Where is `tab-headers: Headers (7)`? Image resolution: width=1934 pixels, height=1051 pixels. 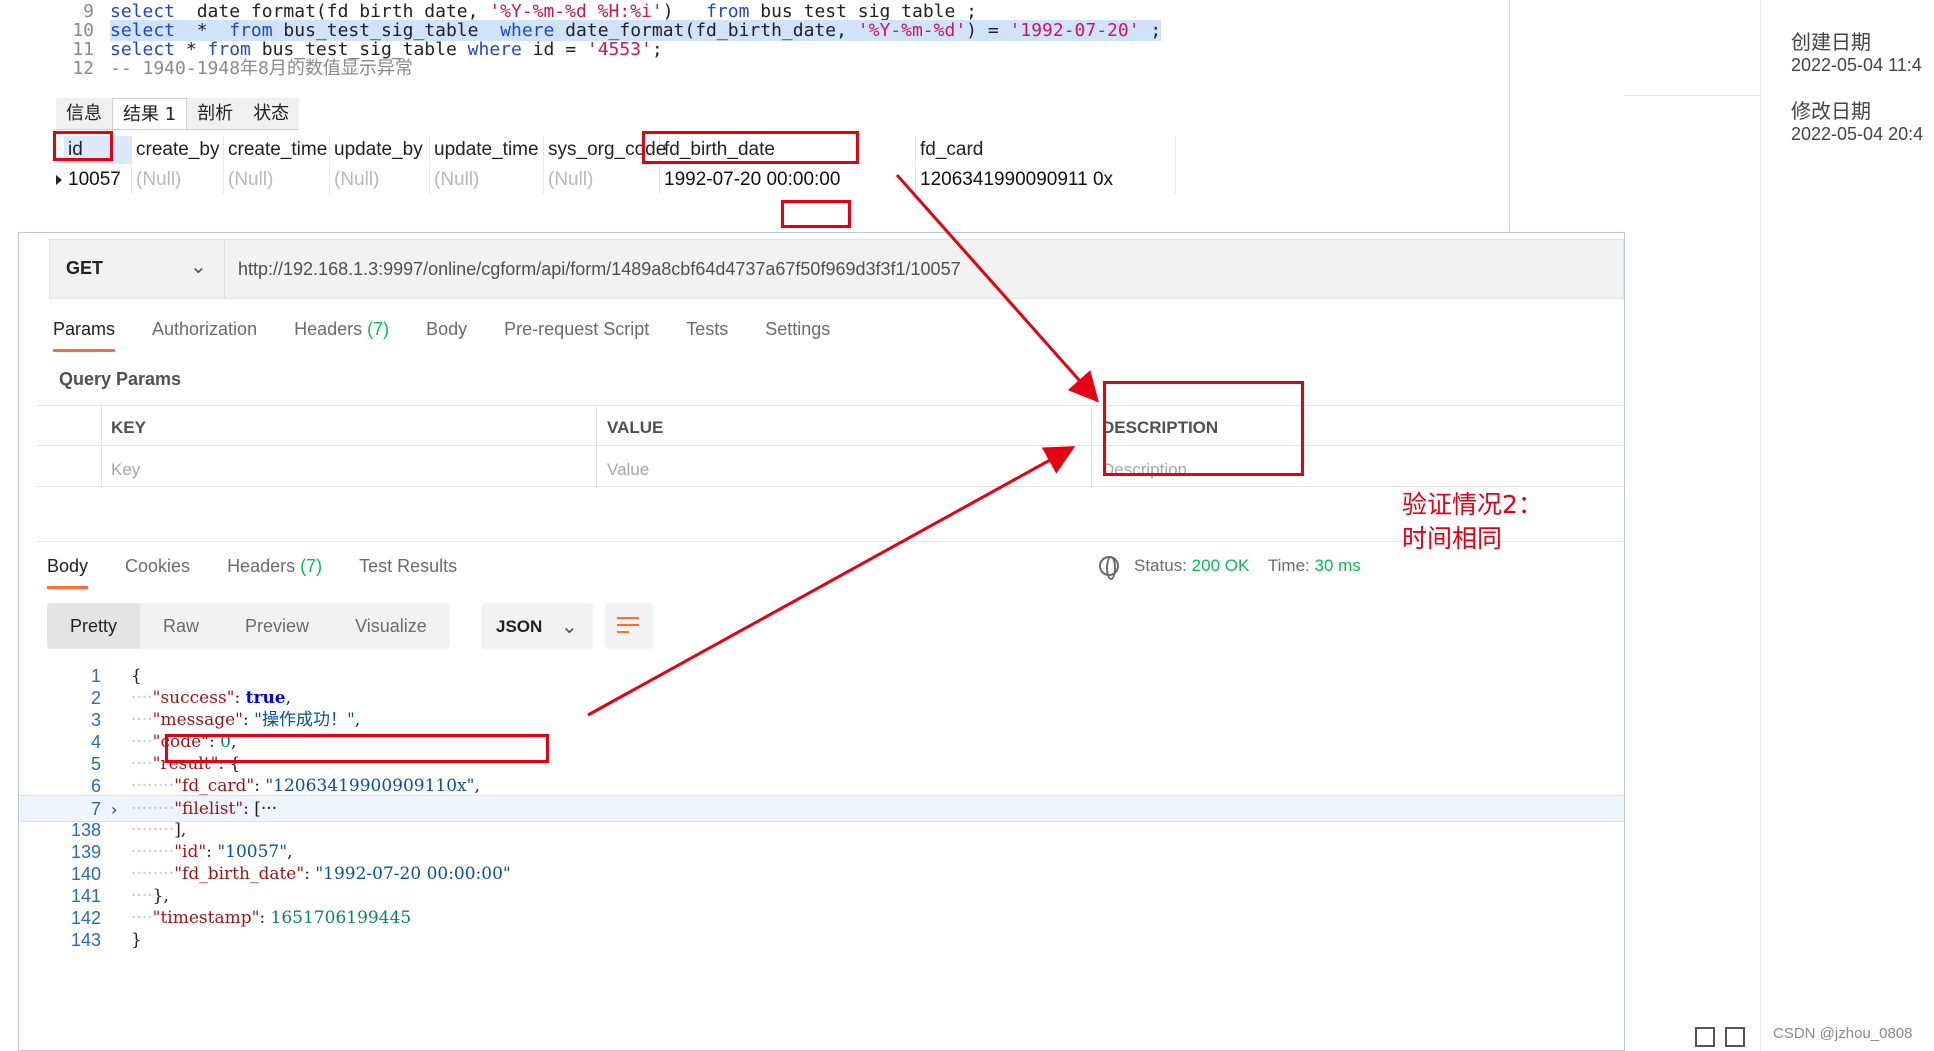 tab-headers: Headers (7) is located at coordinates (341, 329).